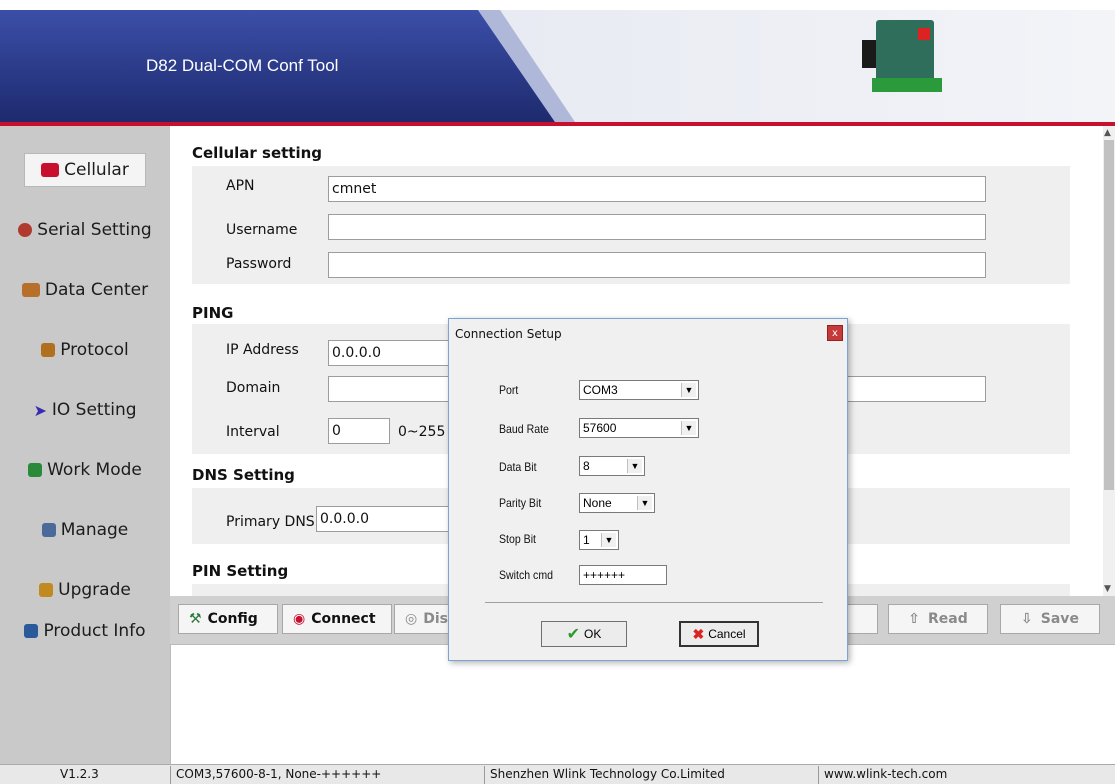  What do you see at coordinates (40, 410) in the screenshot?
I see `arrow-right-icon: ➤` at bounding box center [40, 410].